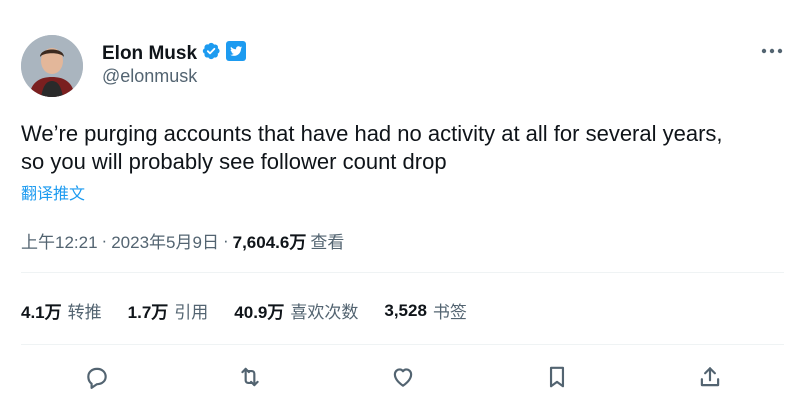 The image size is (797, 409). I want to click on heart-icon, so click(403, 377).